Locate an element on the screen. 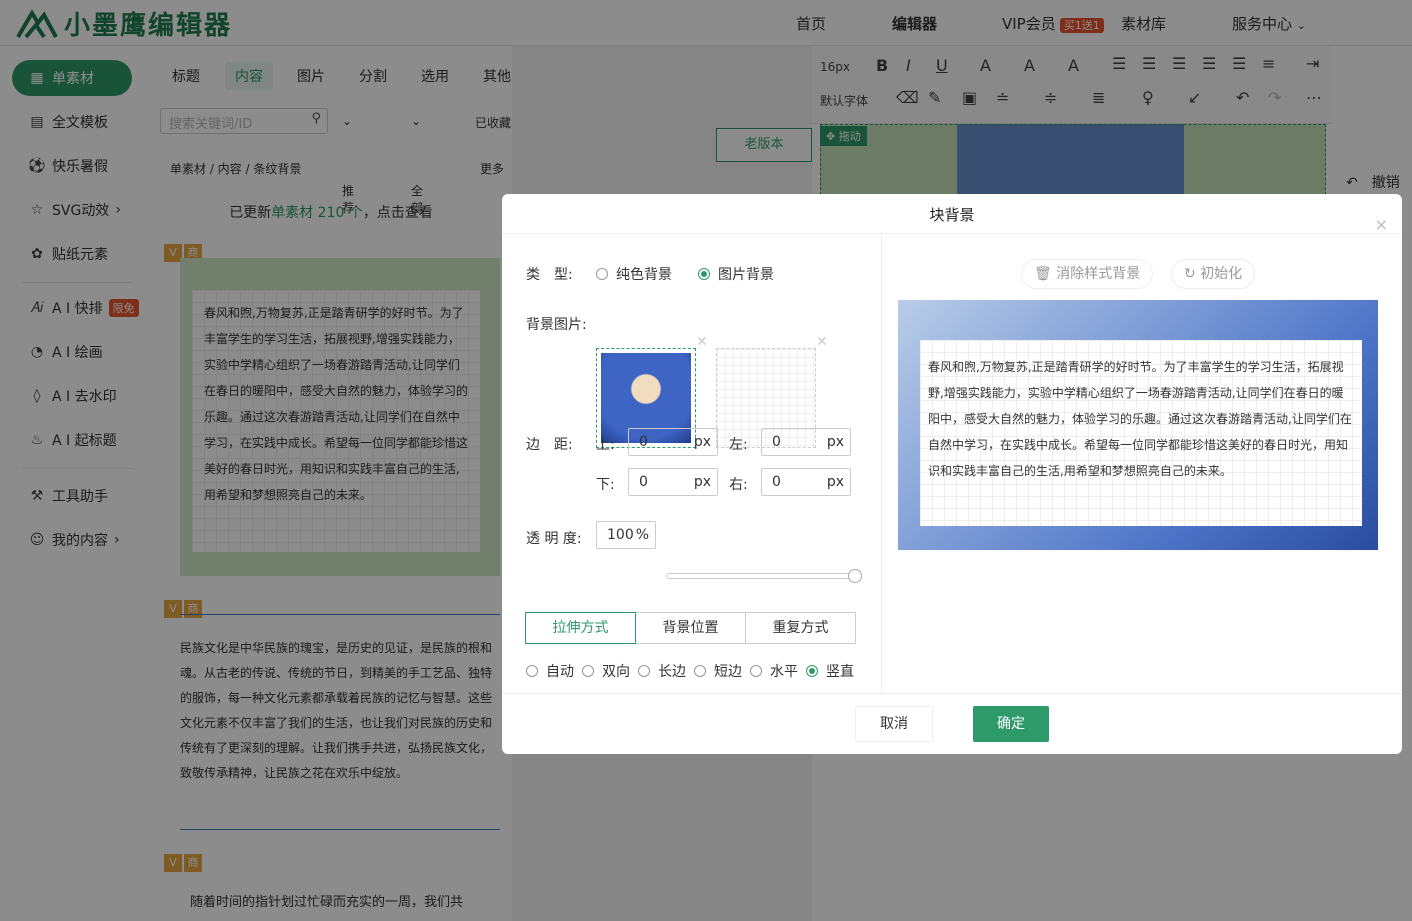  clear-style-bg-button: 🗑 消除样式背景 is located at coordinates (1087, 274).